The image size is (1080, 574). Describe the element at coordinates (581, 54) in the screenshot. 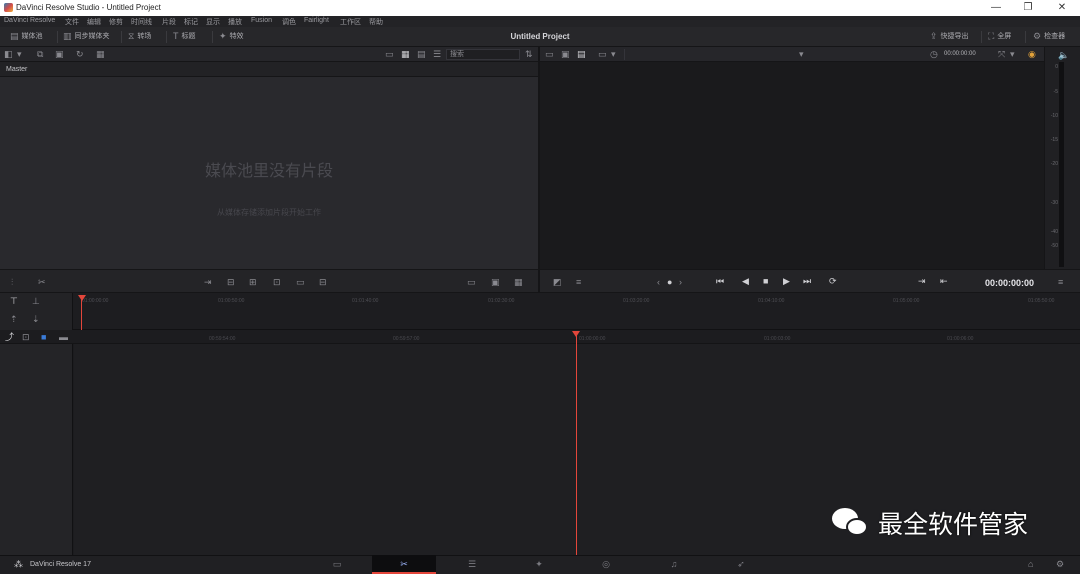

I see `dual-view-icon: ▤` at that location.